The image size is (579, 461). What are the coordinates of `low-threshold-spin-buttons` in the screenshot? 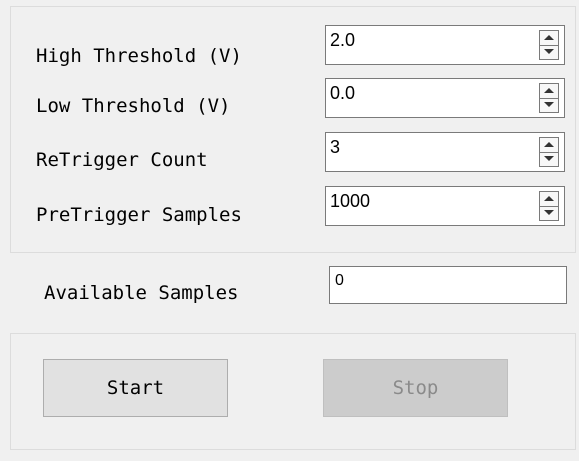 It's located at (549, 98).